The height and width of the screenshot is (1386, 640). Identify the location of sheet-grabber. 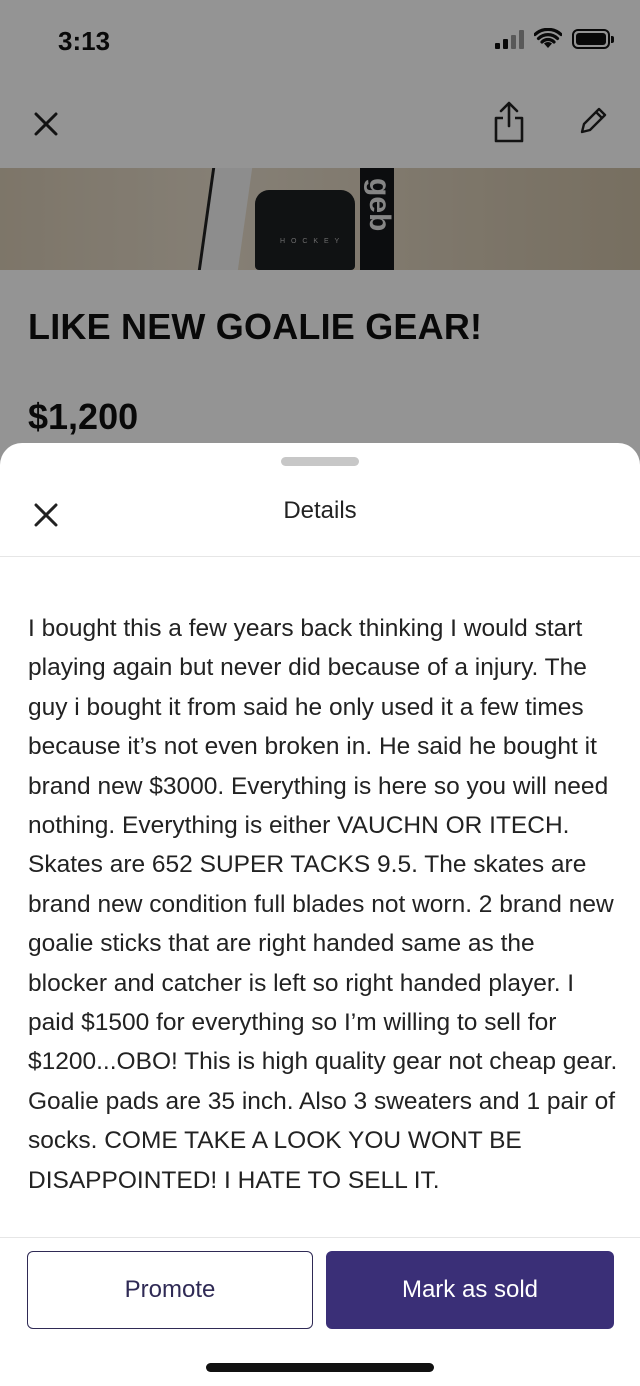
(320, 461).